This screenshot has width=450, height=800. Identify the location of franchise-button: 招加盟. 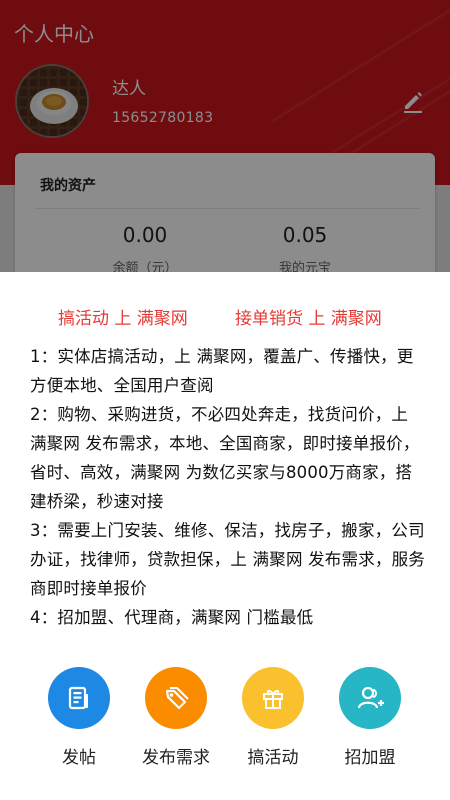
(370, 717).